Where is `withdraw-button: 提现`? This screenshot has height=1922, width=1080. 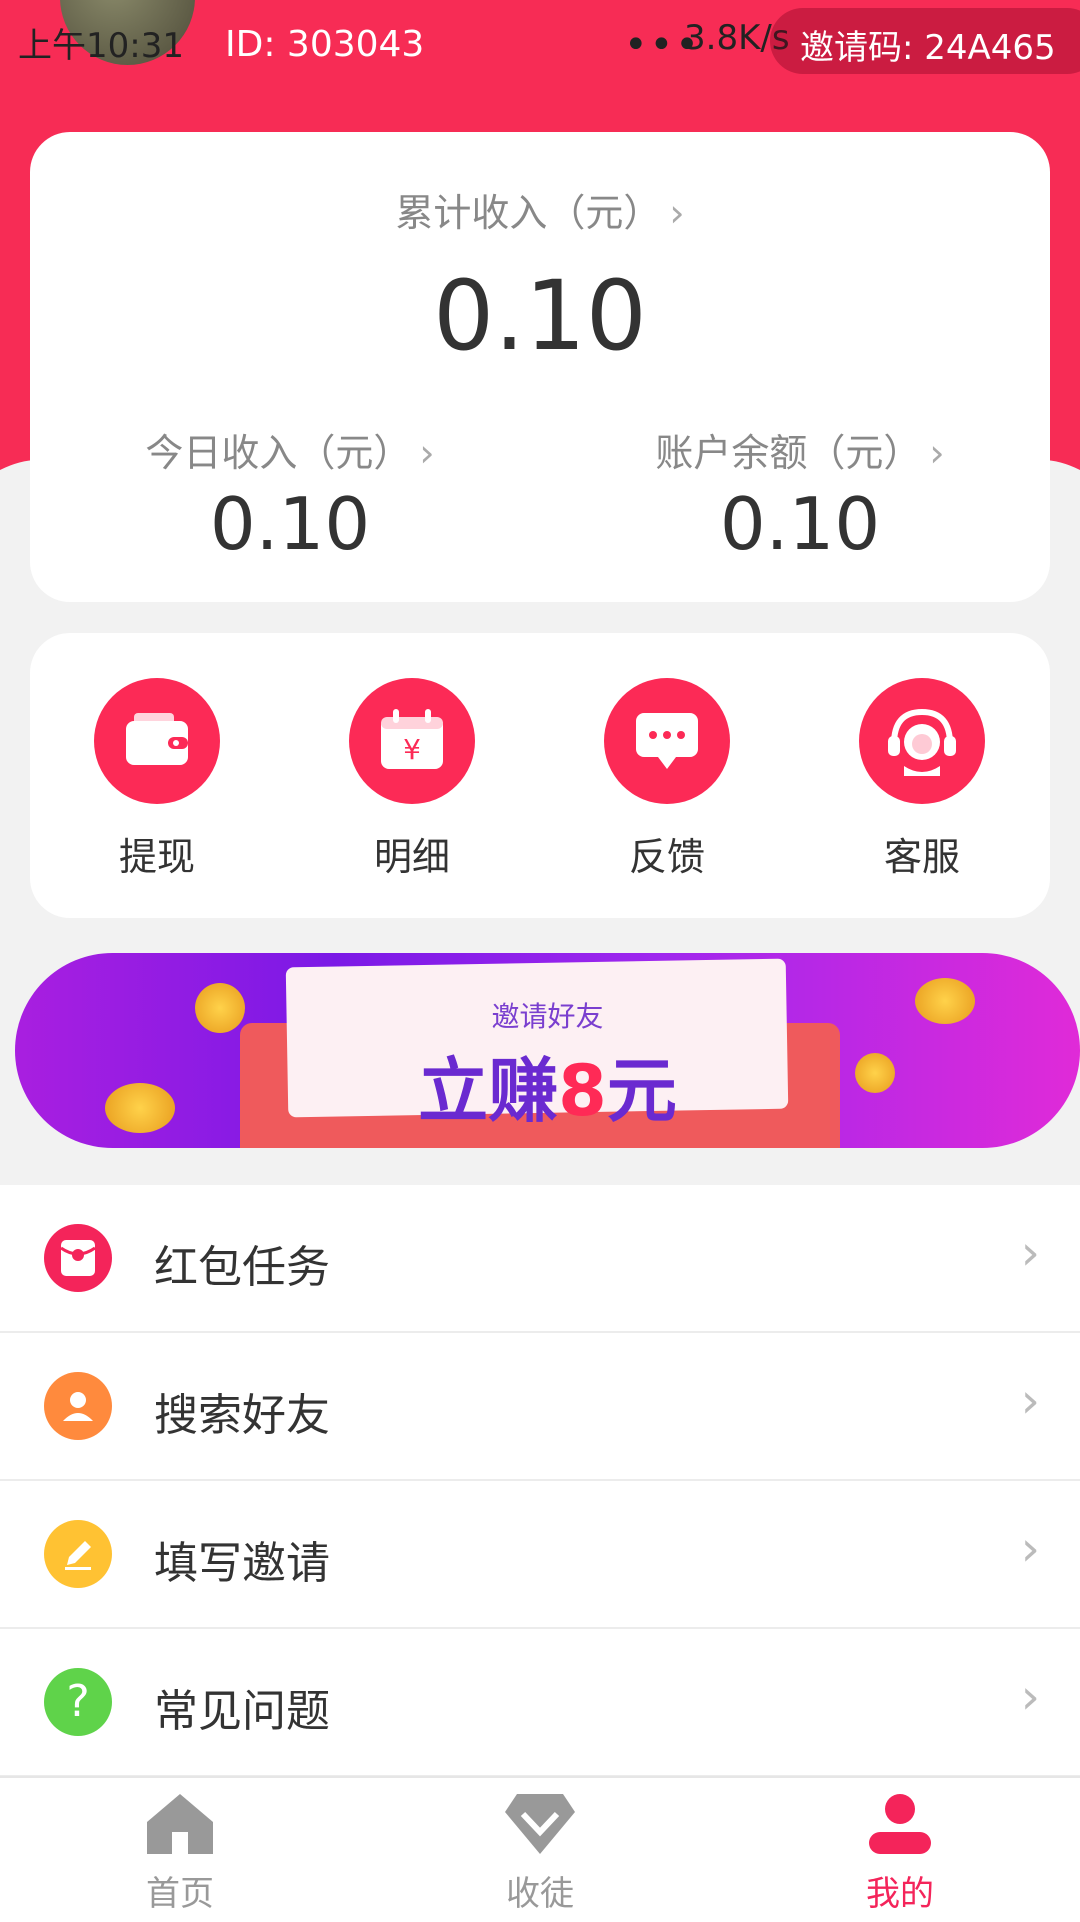
withdraw-button: 提现 is located at coordinates (157, 779).